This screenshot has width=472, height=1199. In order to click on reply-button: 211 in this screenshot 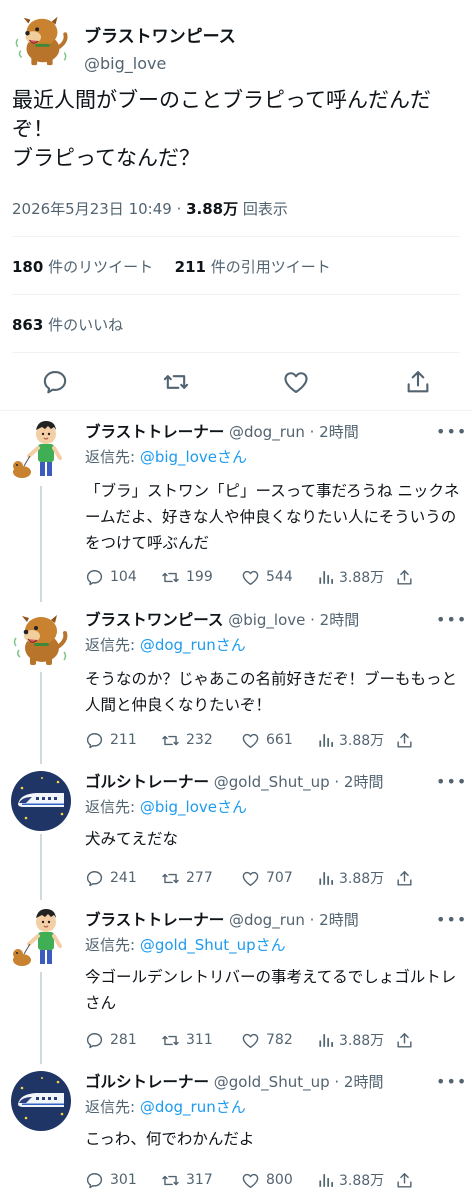, I will do `click(111, 740)`.